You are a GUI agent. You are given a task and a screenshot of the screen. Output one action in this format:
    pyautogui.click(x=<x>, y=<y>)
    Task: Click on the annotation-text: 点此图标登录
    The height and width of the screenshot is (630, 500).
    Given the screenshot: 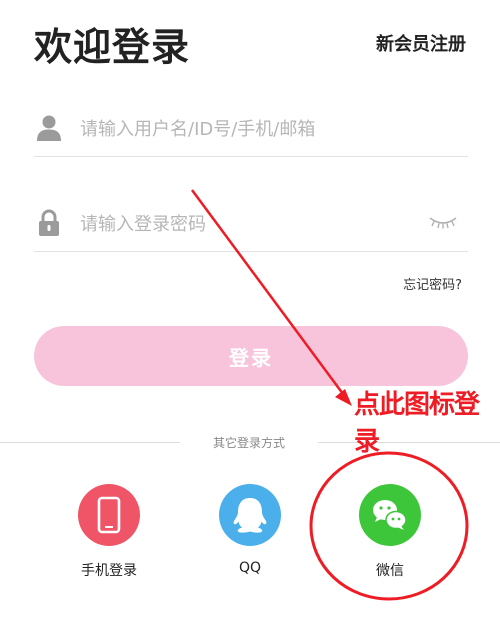 What is the action you would take?
    pyautogui.click(x=417, y=423)
    